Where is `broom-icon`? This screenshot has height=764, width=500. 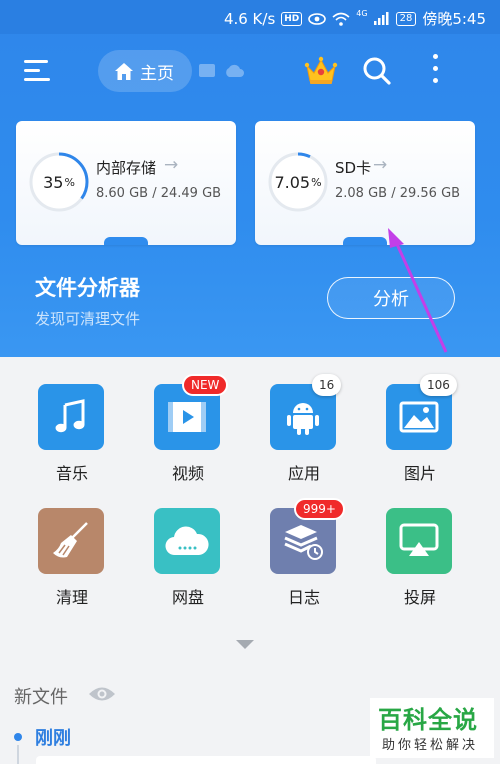 broom-icon is located at coordinates (71, 541).